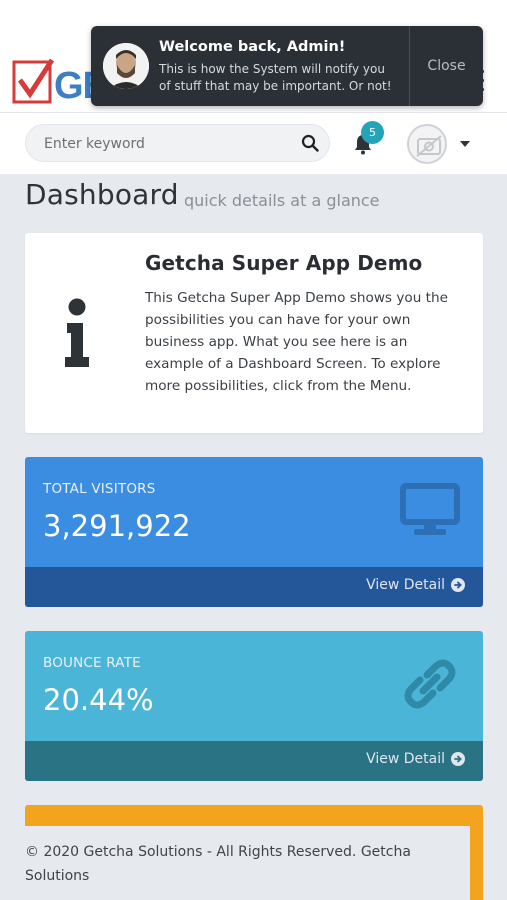  I want to click on profile-avatar, so click(427, 144).